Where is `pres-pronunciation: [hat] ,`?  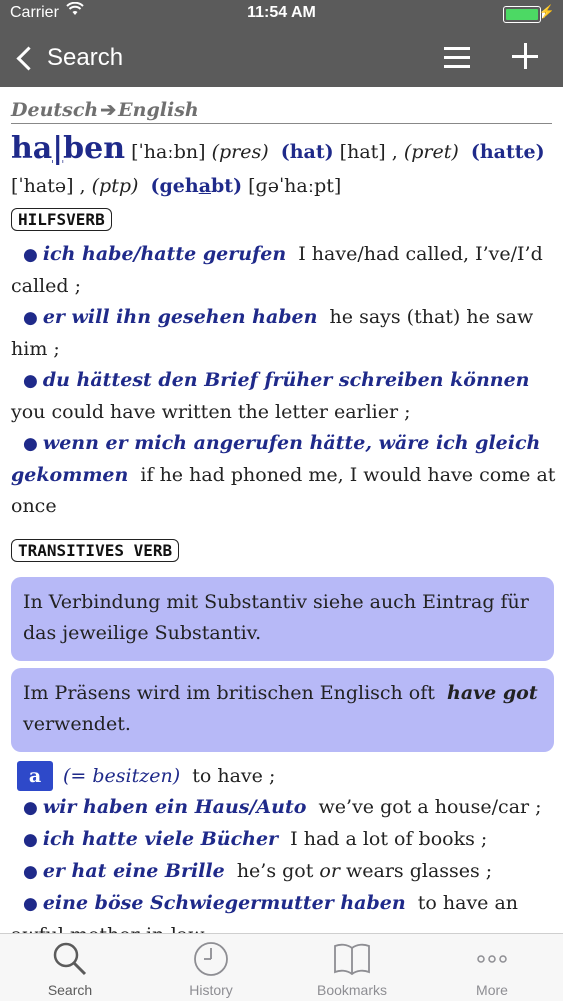
pres-pronunciation: [hat] , is located at coordinates (368, 152).